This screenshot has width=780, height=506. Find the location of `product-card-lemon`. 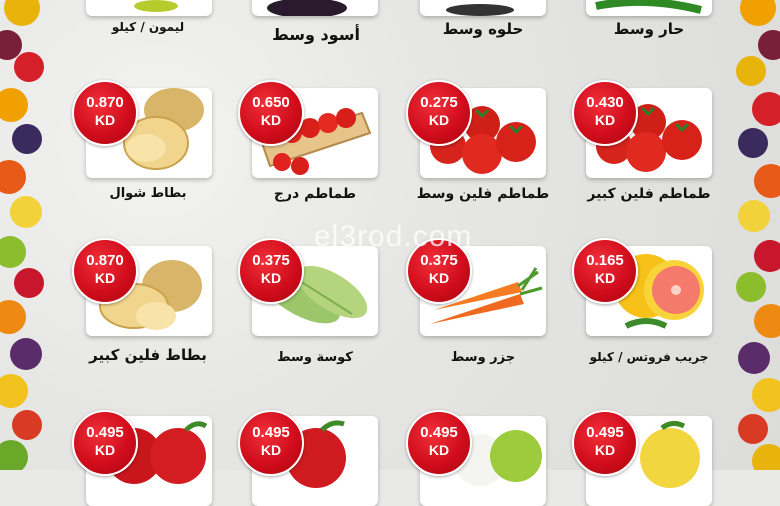

product-card-lemon is located at coordinates (149, 8).